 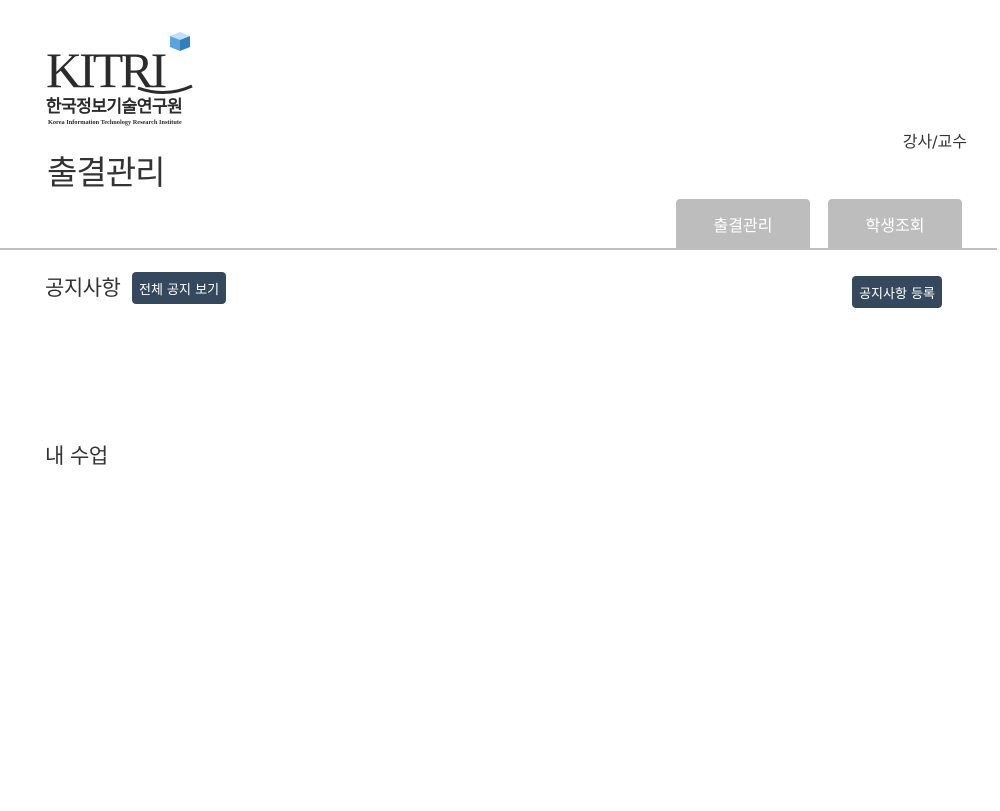 What do you see at coordinates (819, 223) in the screenshot?
I see `main-nav: 출결관리 학생조회` at bounding box center [819, 223].